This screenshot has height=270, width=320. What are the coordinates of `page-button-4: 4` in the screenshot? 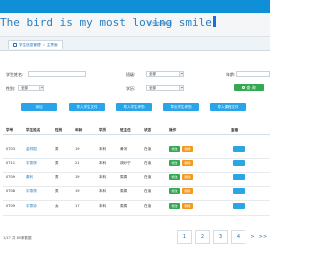 It's located at (238, 237).